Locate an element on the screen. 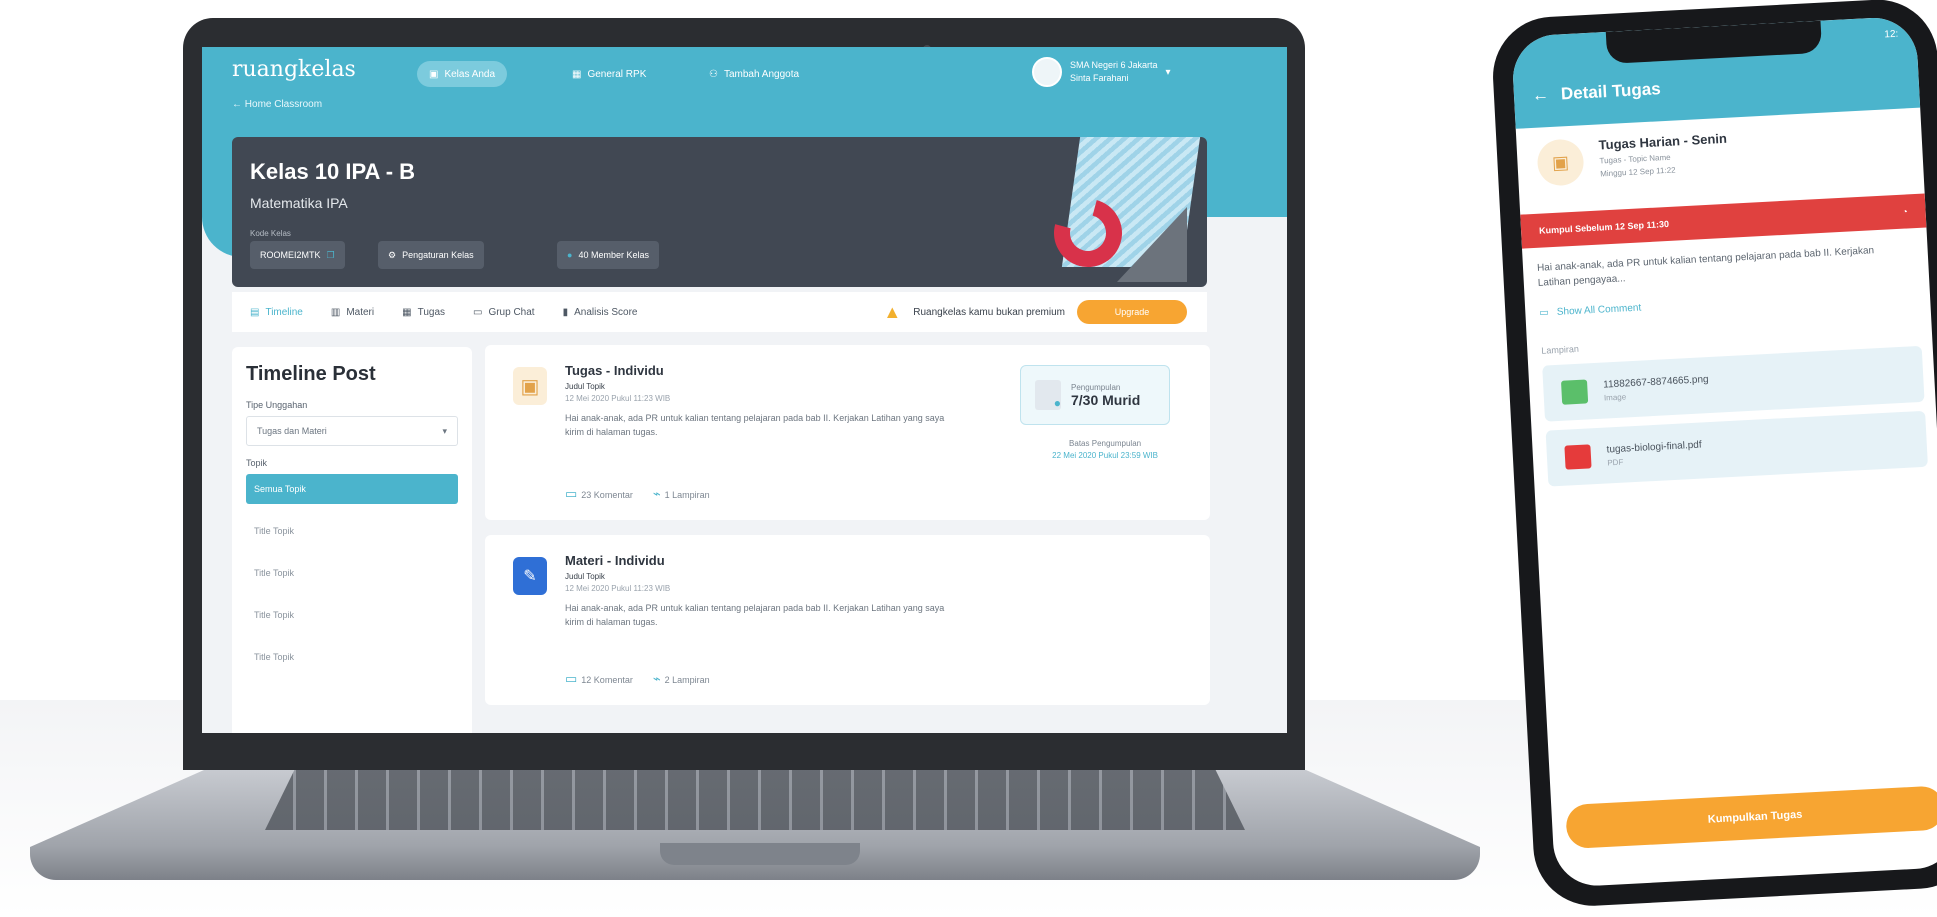 The image size is (1937, 917). attachment-item: tugas-biologi-final.pdf PDF is located at coordinates (1736, 448).